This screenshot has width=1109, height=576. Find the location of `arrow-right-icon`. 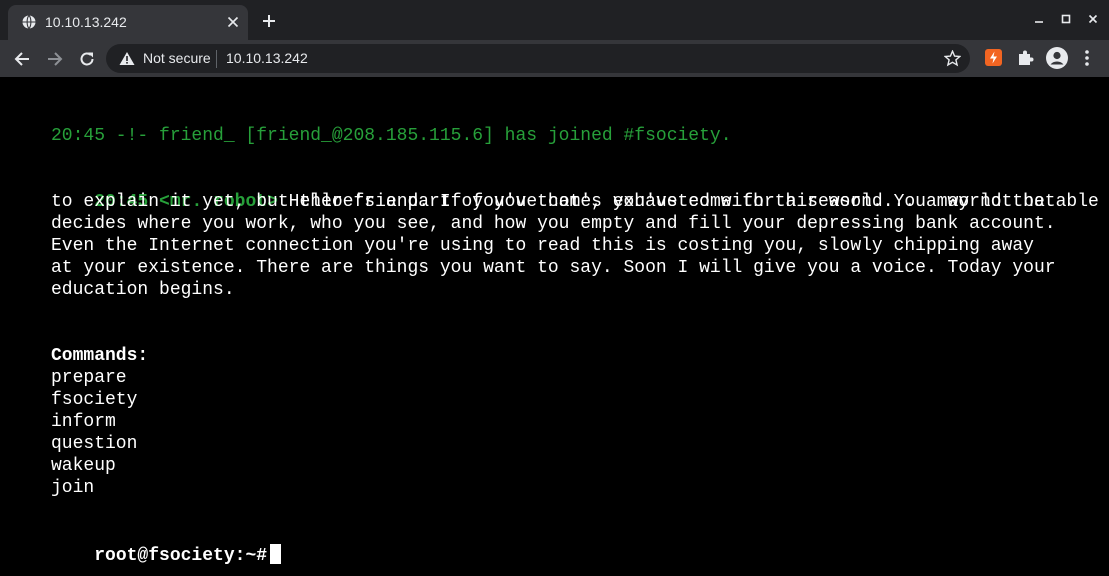

arrow-right-icon is located at coordinates (55, 59).